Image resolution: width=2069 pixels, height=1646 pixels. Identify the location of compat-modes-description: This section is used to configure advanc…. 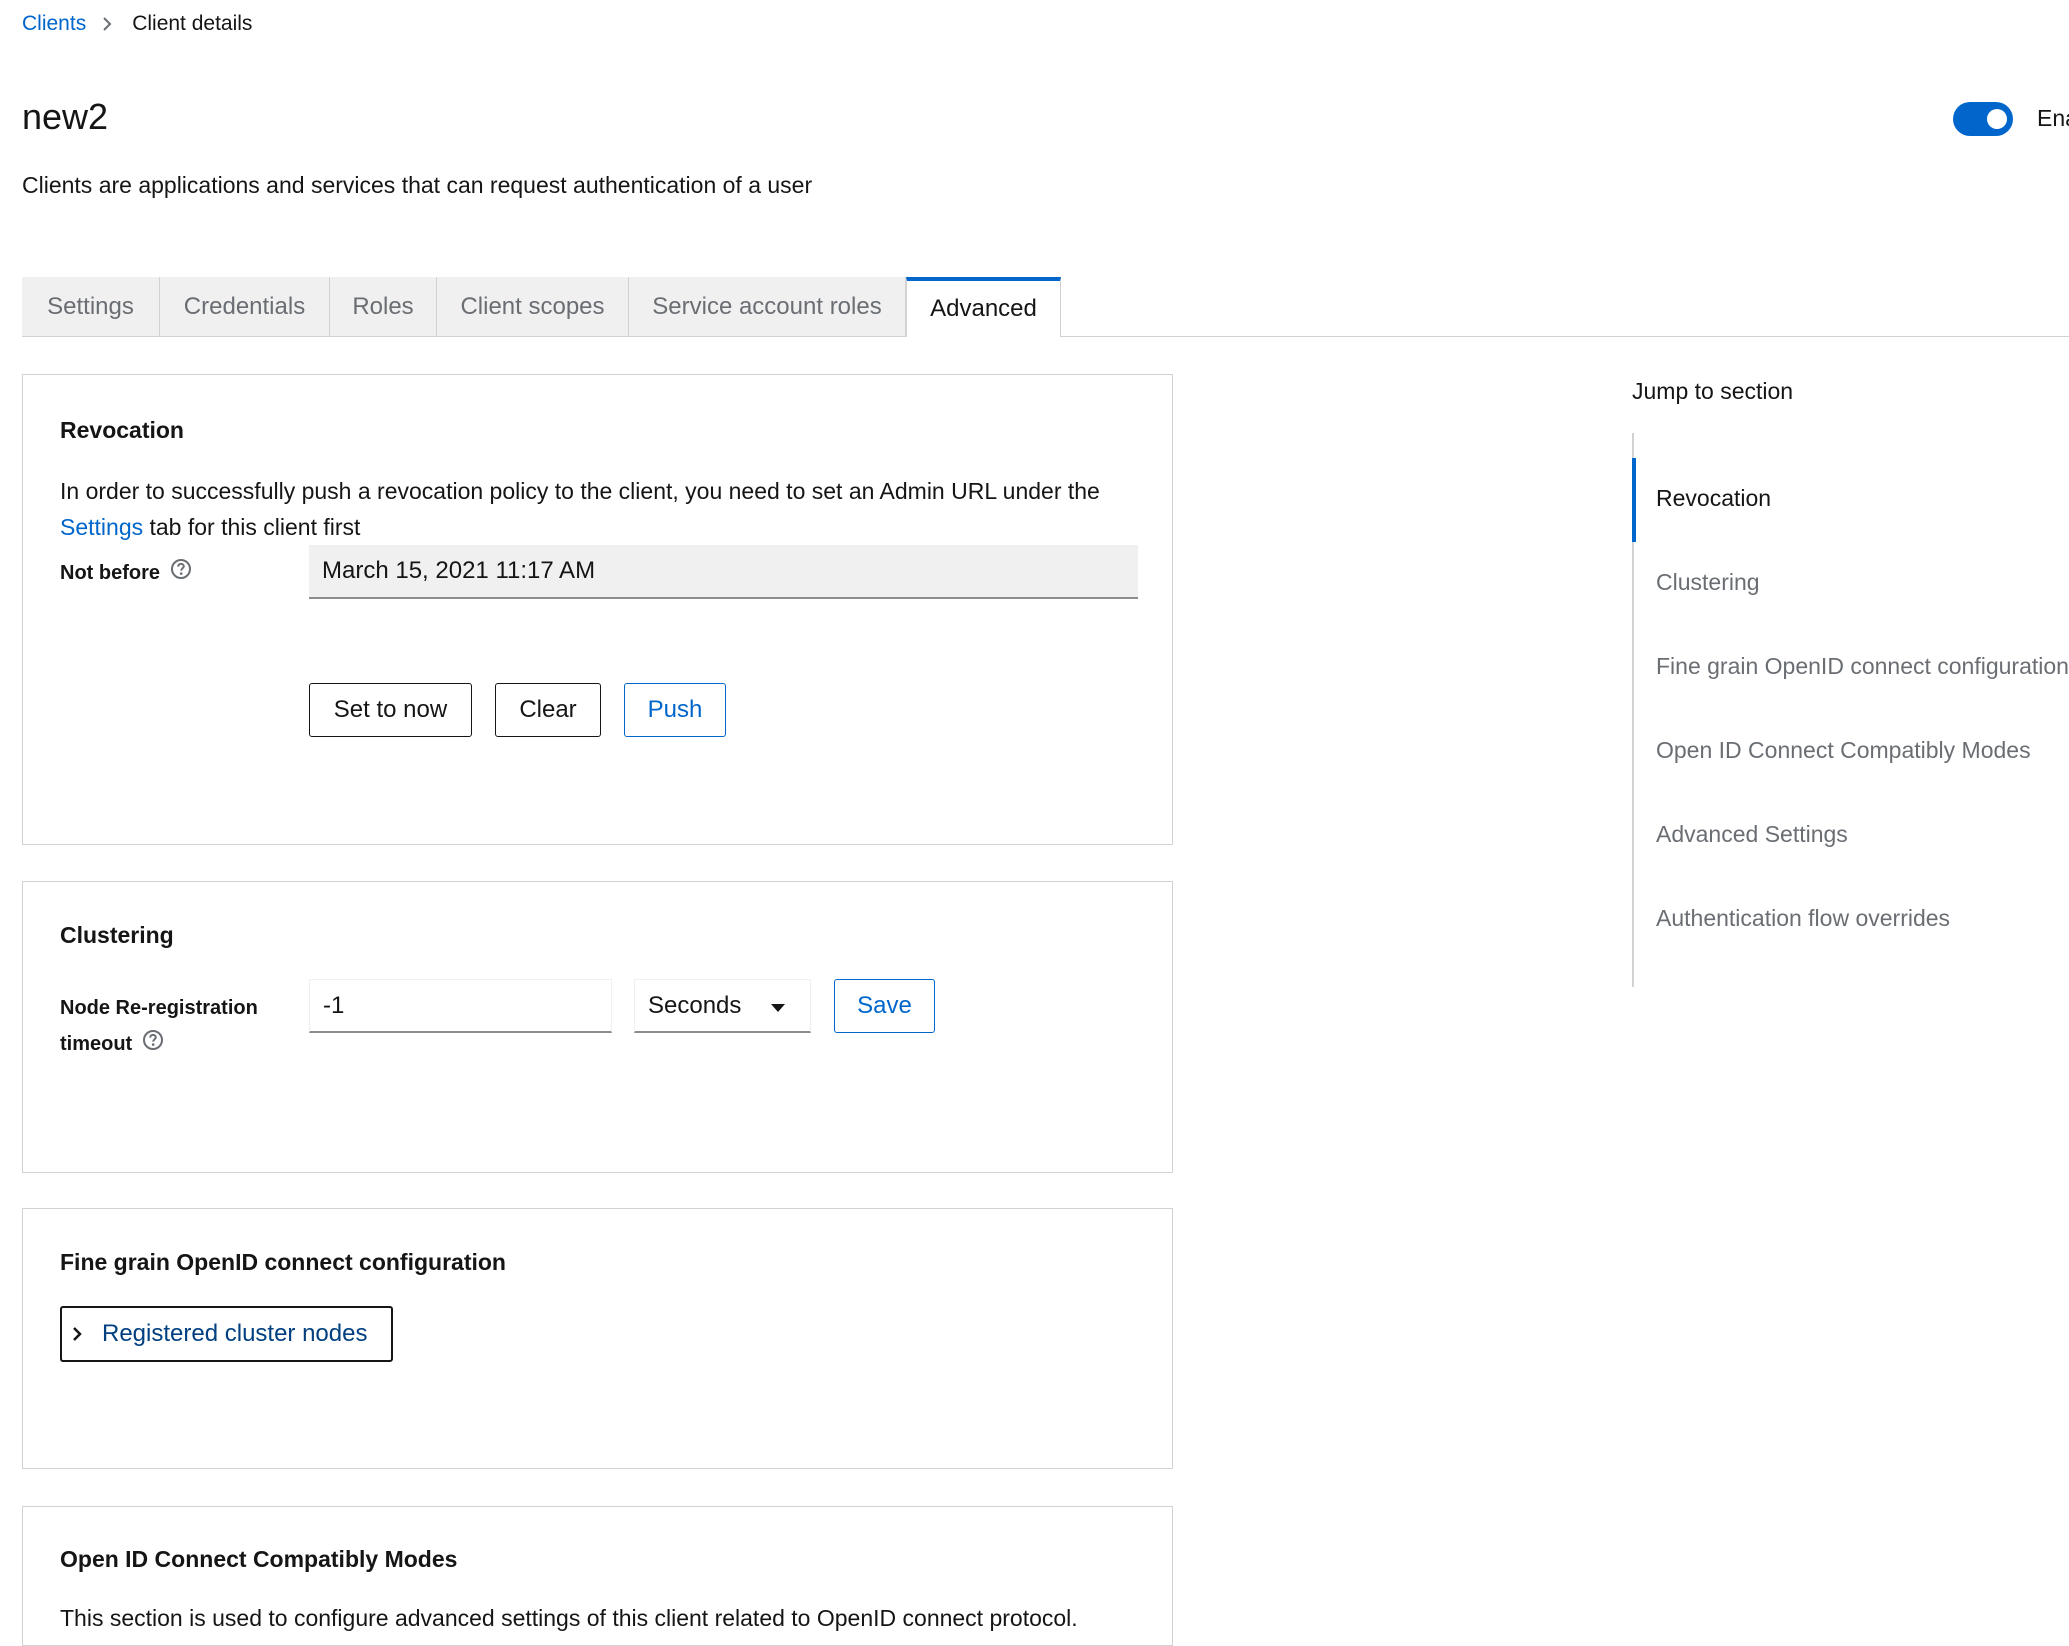
(569, 1618).